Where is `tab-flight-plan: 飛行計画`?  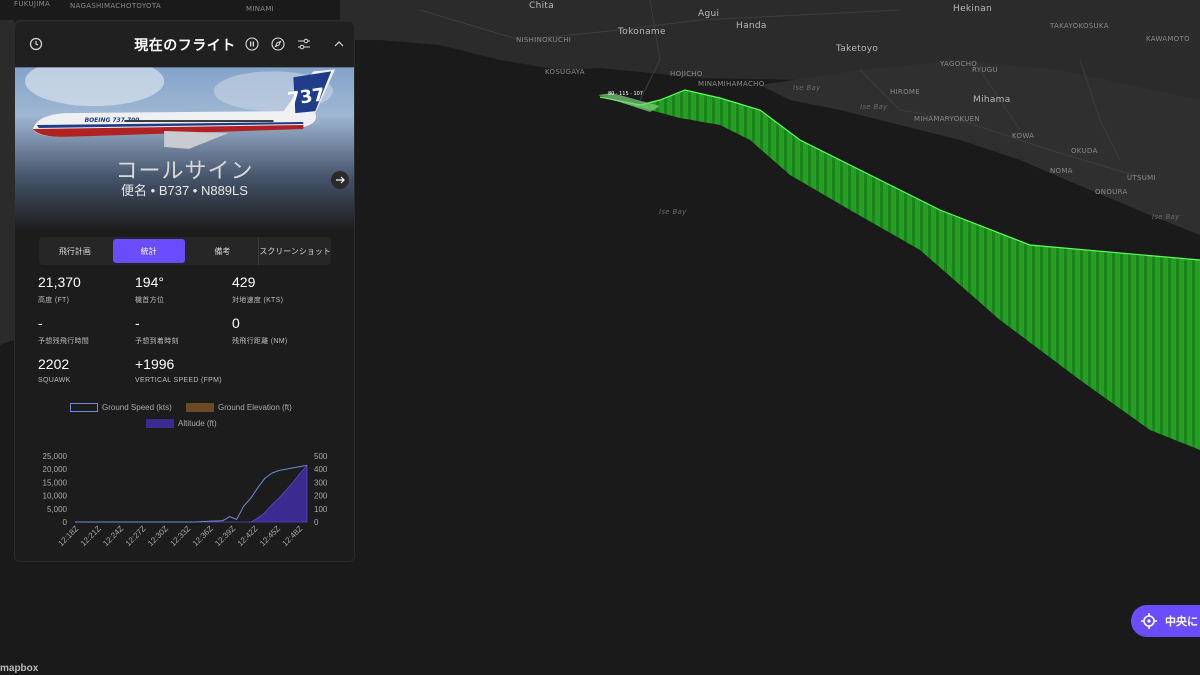
tab-flight-plan: 飛行計画 is located at coordinates (75, 251).